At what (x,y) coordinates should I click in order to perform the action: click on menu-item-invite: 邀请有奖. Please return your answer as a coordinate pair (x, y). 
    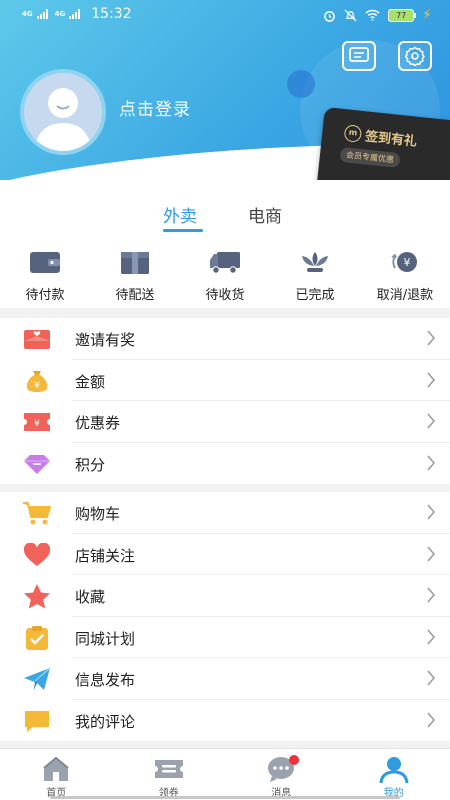
    Looking at the image, I should click on (225, 339).